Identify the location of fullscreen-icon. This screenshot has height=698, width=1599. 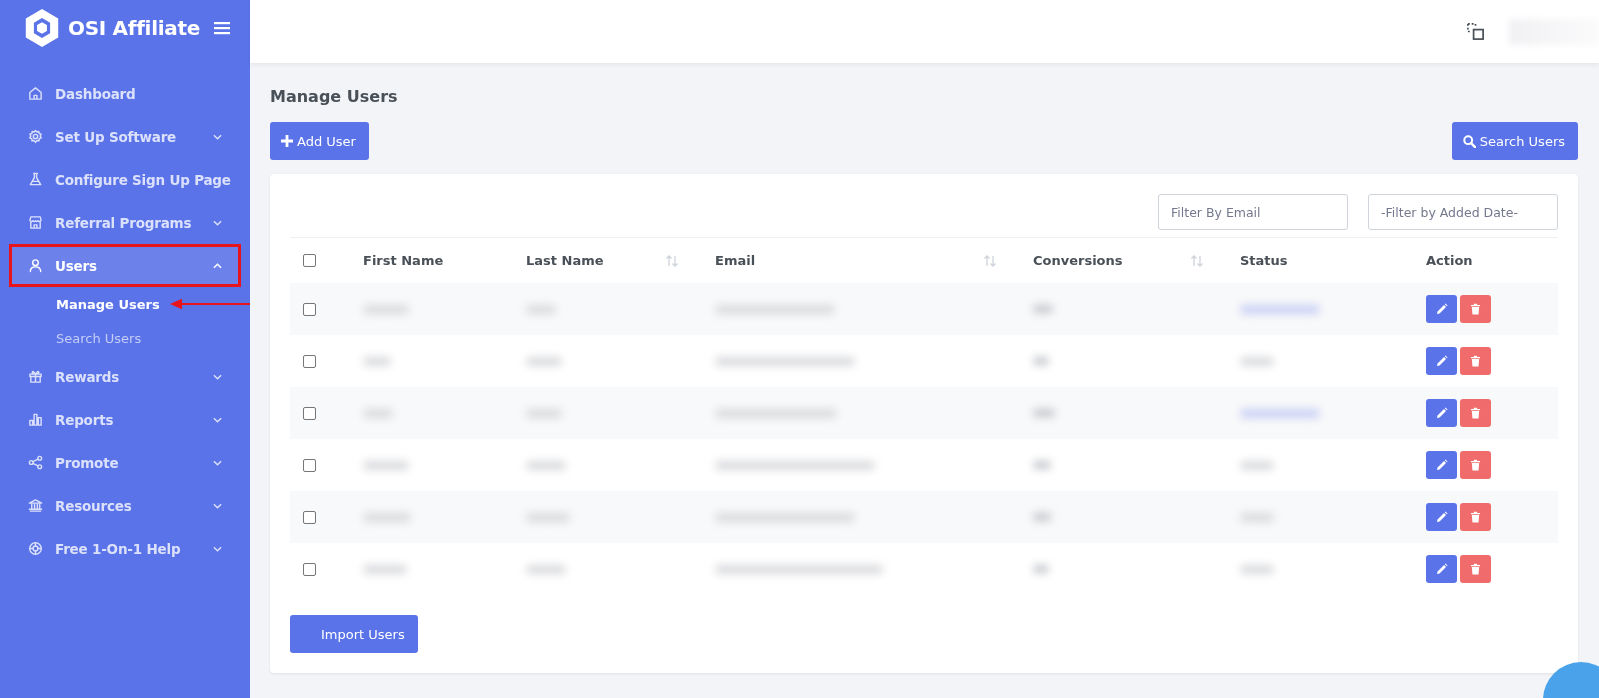
(1475, 31).